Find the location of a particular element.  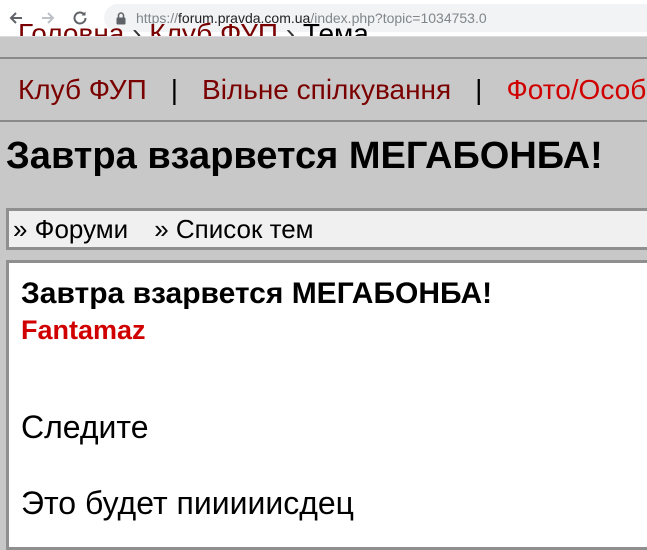

club-nav: Клуб ФУП | Вільне спілкування | Фото/Особи is located at coordinates (332, 90).